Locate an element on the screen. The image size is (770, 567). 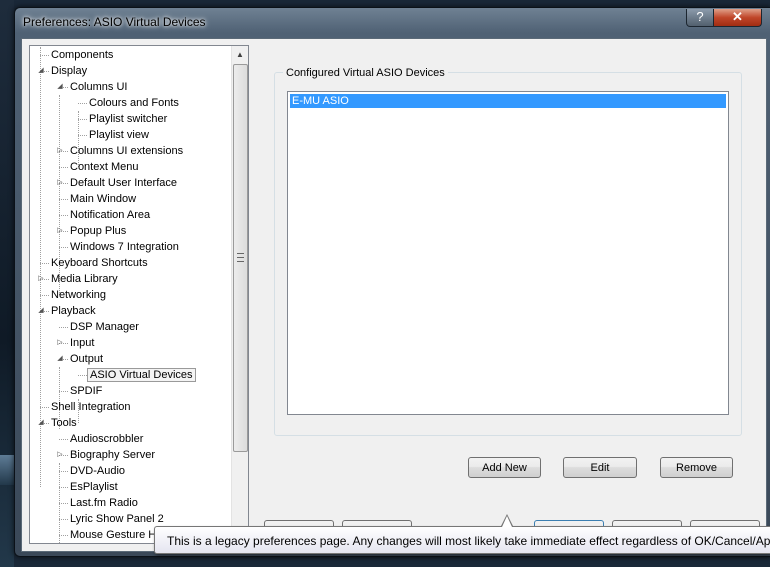
grip-icon is located at coordinates (240, 257).